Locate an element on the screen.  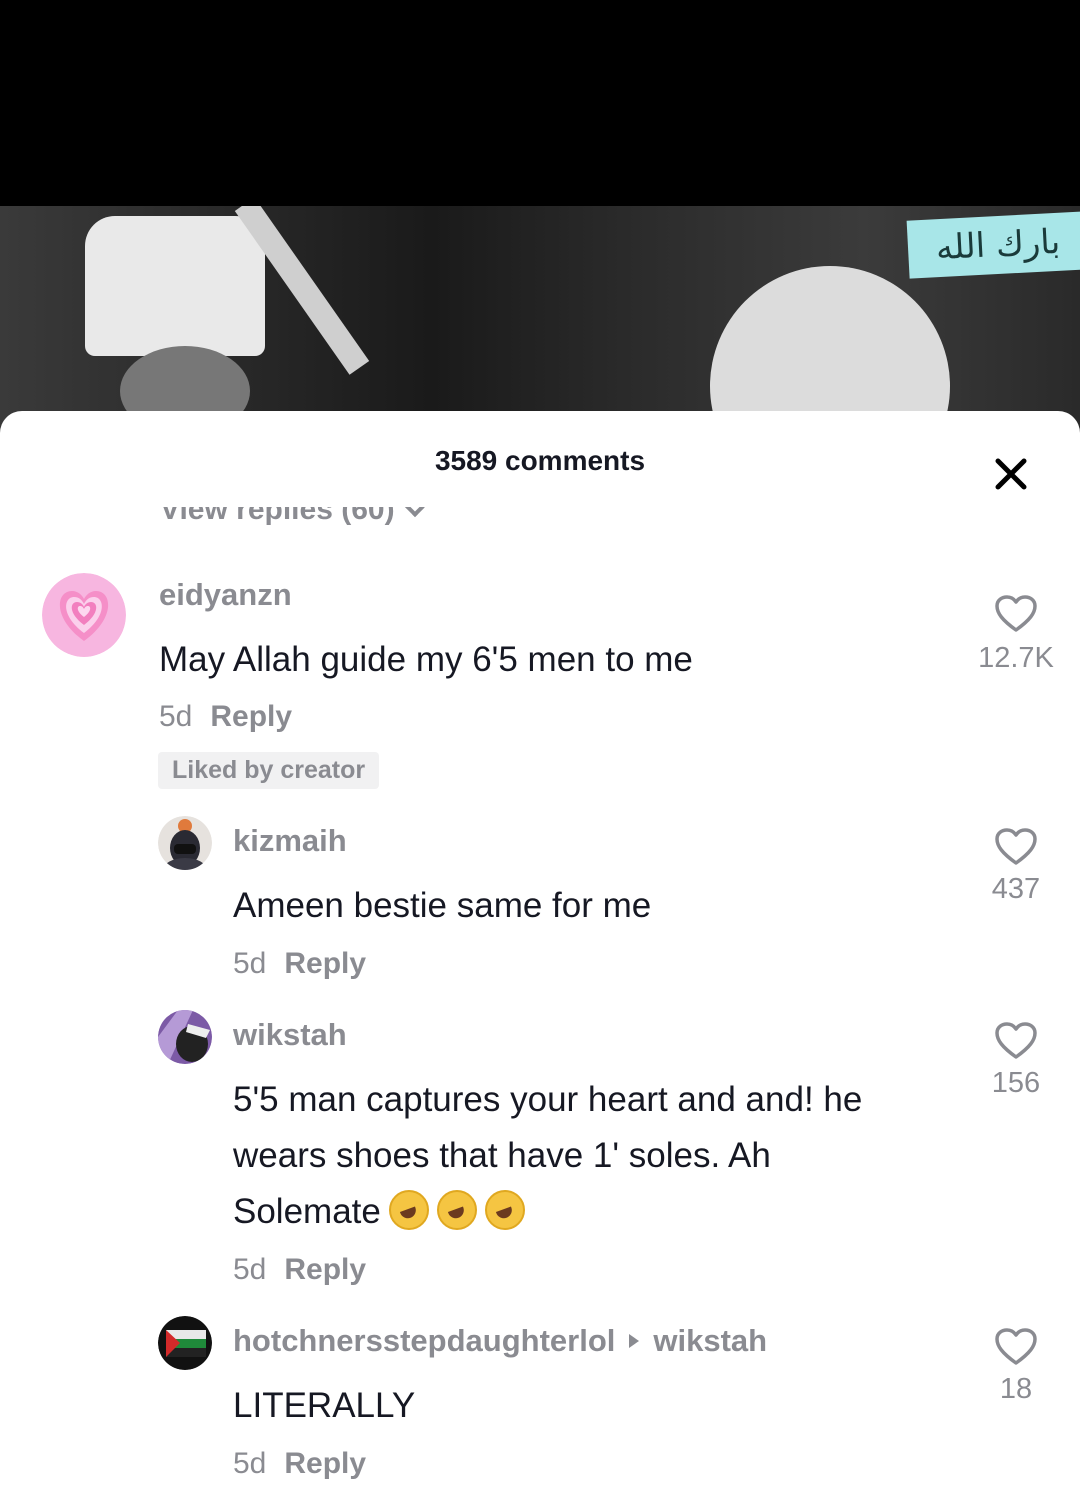
comment-username: hotchnersstepdaughterlol wikstah is located at coordinates (500, 1341).